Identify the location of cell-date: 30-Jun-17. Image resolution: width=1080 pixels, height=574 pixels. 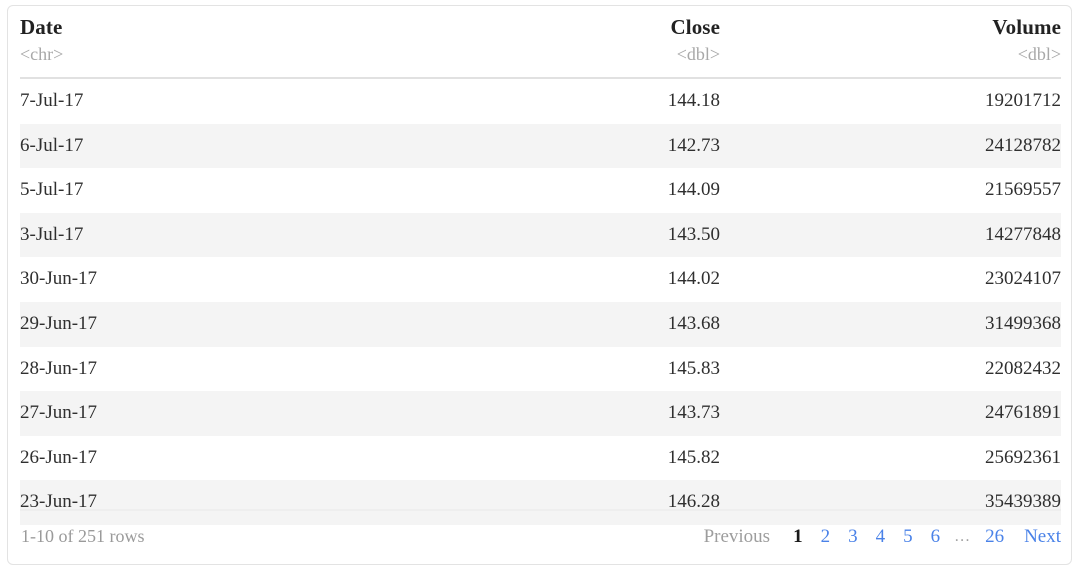
(59, 279).